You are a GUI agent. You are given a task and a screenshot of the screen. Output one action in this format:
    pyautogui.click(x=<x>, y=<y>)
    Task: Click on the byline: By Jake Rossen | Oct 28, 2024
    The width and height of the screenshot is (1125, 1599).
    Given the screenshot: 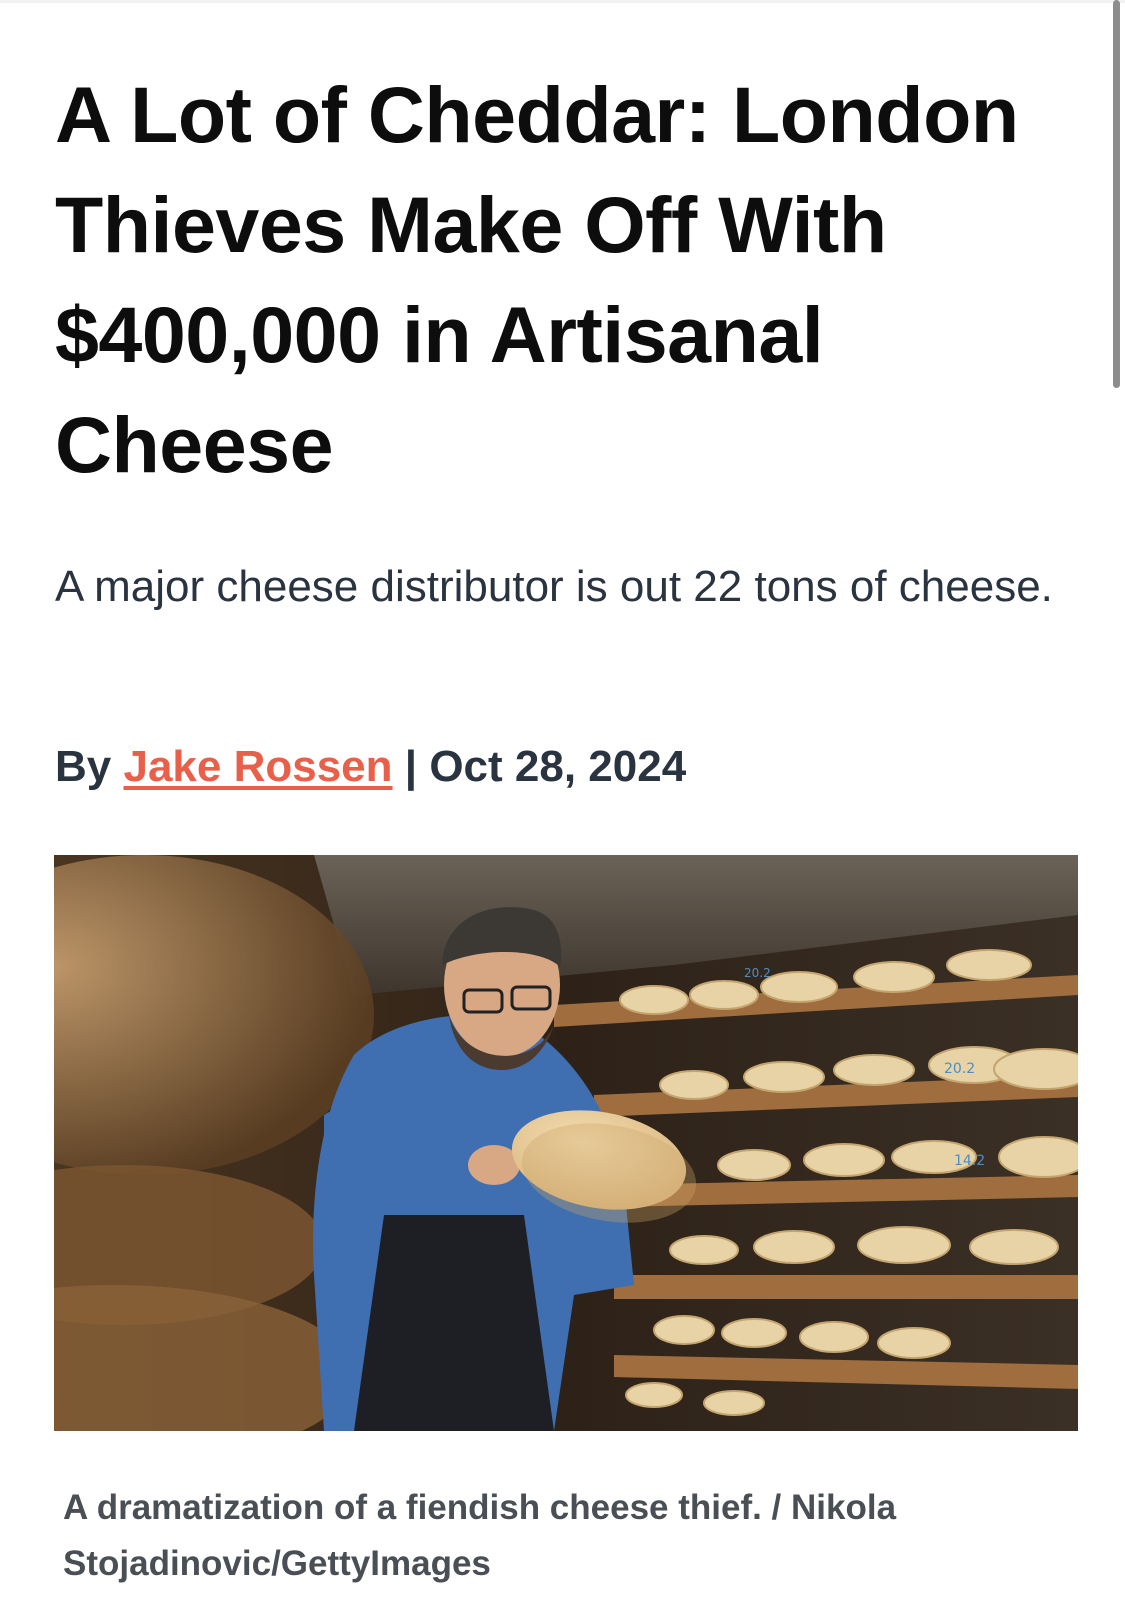 What is the action you would take?
    pyautogui.click(x=370, y=767)
    